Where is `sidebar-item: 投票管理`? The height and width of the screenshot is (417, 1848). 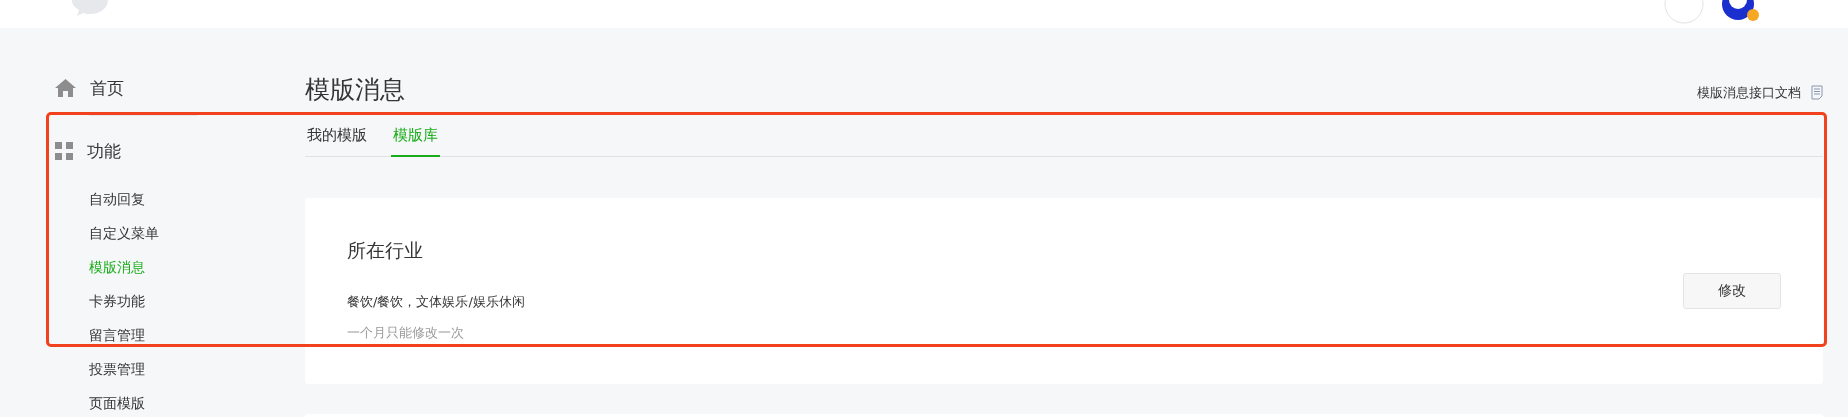
sidebar-item: 投票管理 is located at coordinates (169, 370).